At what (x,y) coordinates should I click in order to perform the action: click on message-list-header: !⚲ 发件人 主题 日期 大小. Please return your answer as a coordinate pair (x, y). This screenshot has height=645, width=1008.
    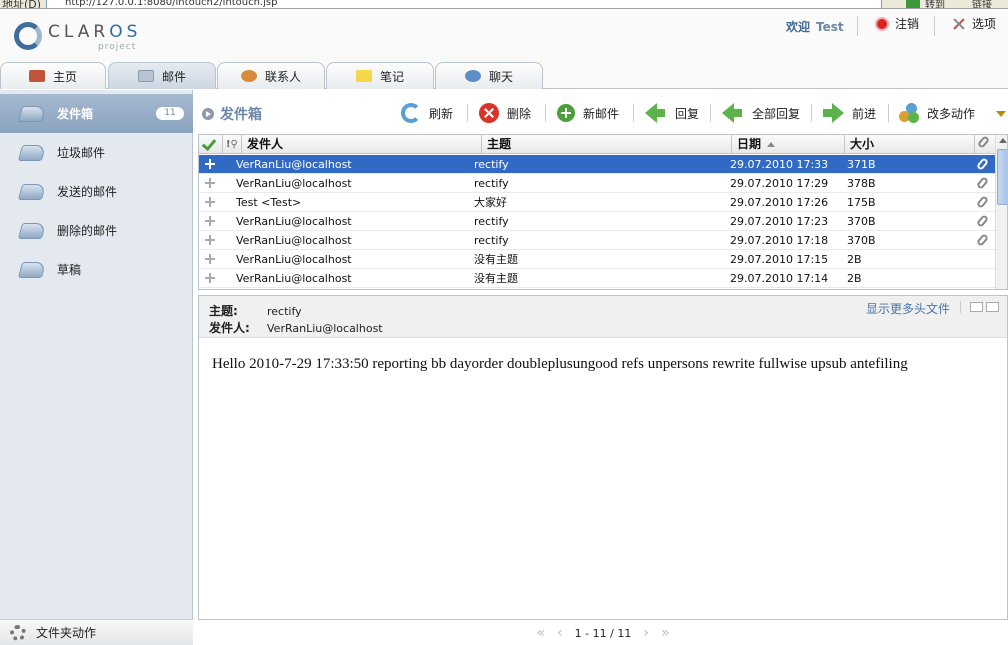
    Looking at the image, I should click on (597, 144).